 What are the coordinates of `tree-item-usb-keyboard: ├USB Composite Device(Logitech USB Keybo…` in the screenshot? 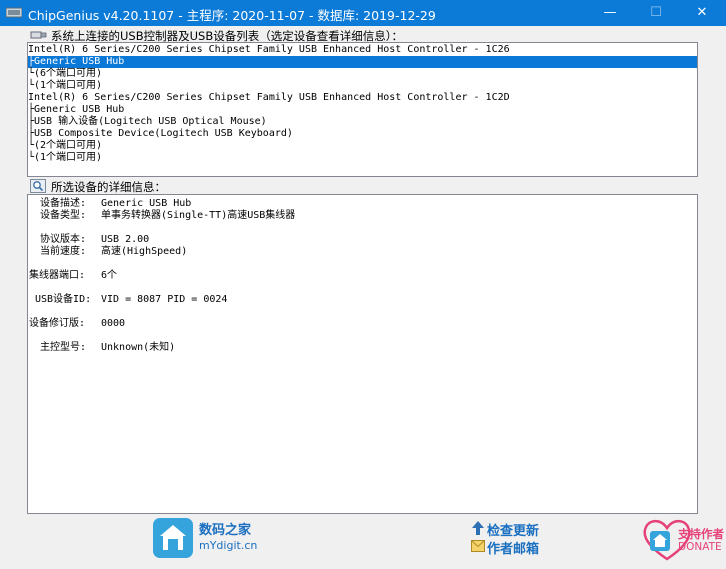 It's located at (160, 134).